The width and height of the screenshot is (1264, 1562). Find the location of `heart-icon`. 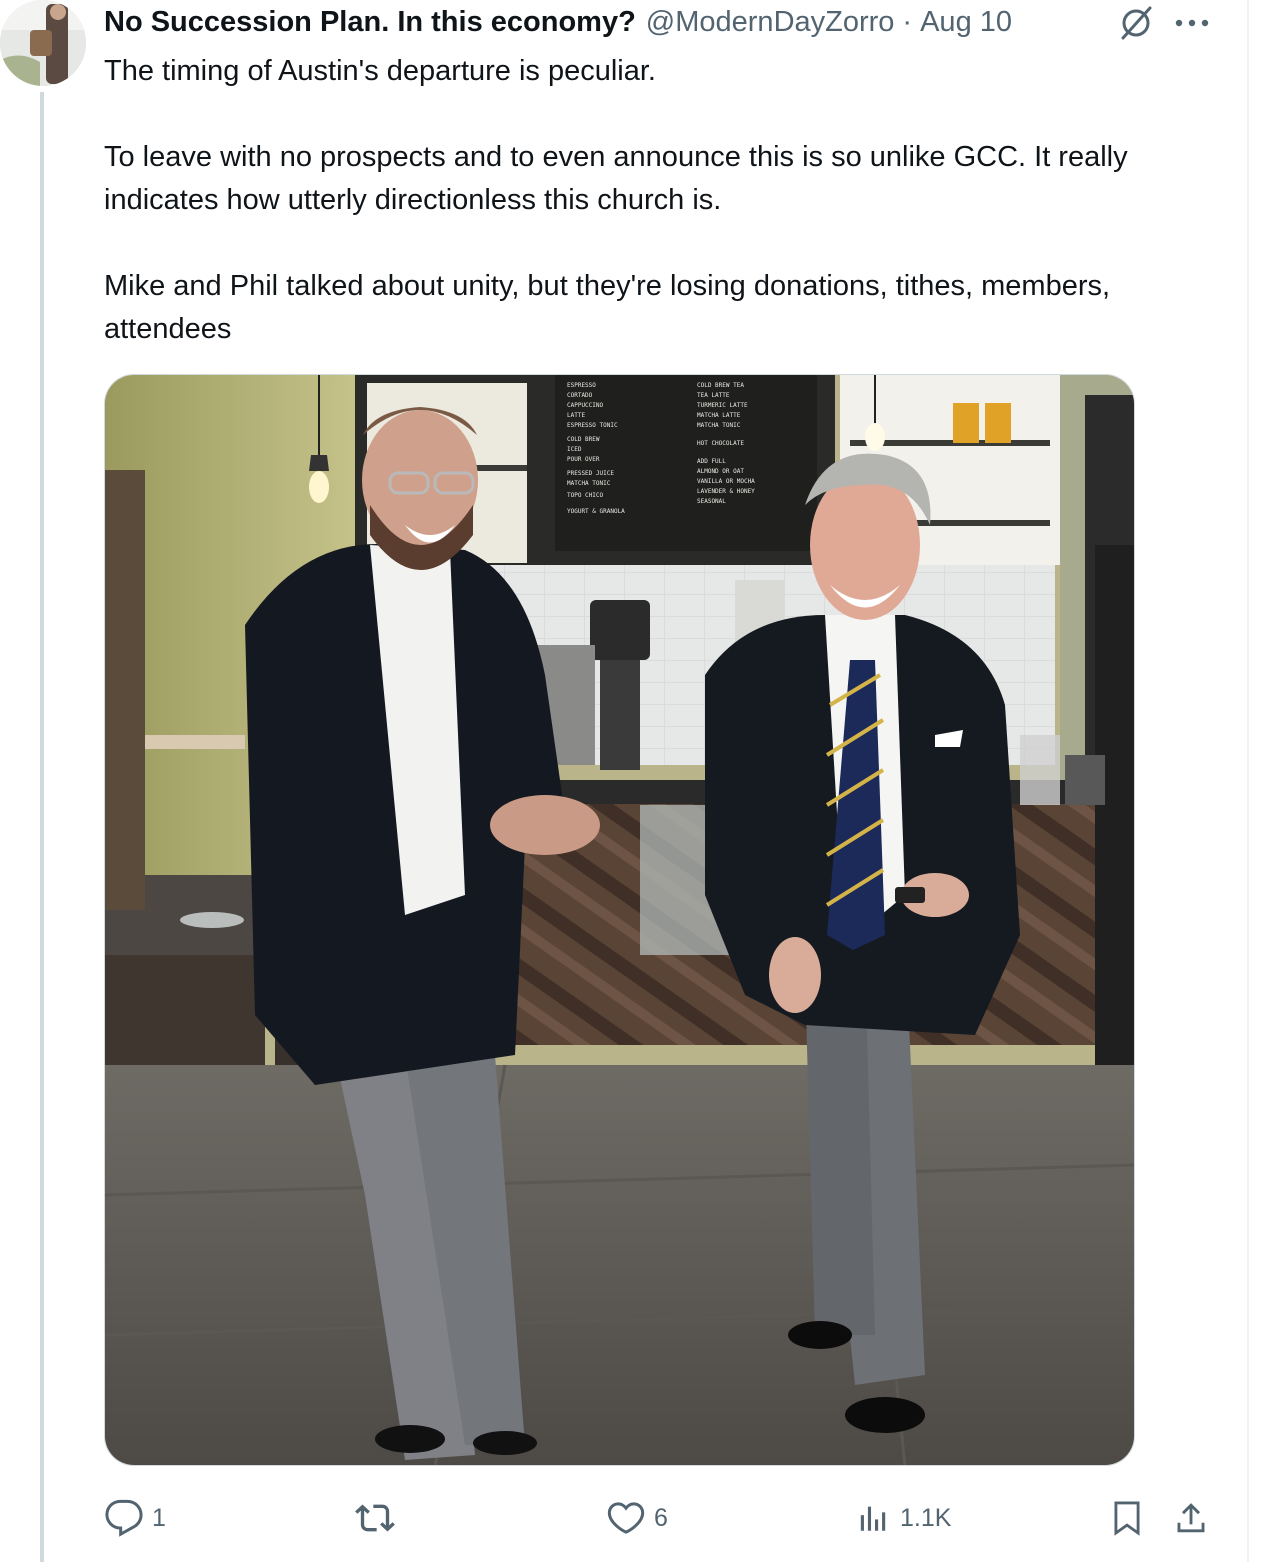

heart-icon is located at coordinates (626, 1518).